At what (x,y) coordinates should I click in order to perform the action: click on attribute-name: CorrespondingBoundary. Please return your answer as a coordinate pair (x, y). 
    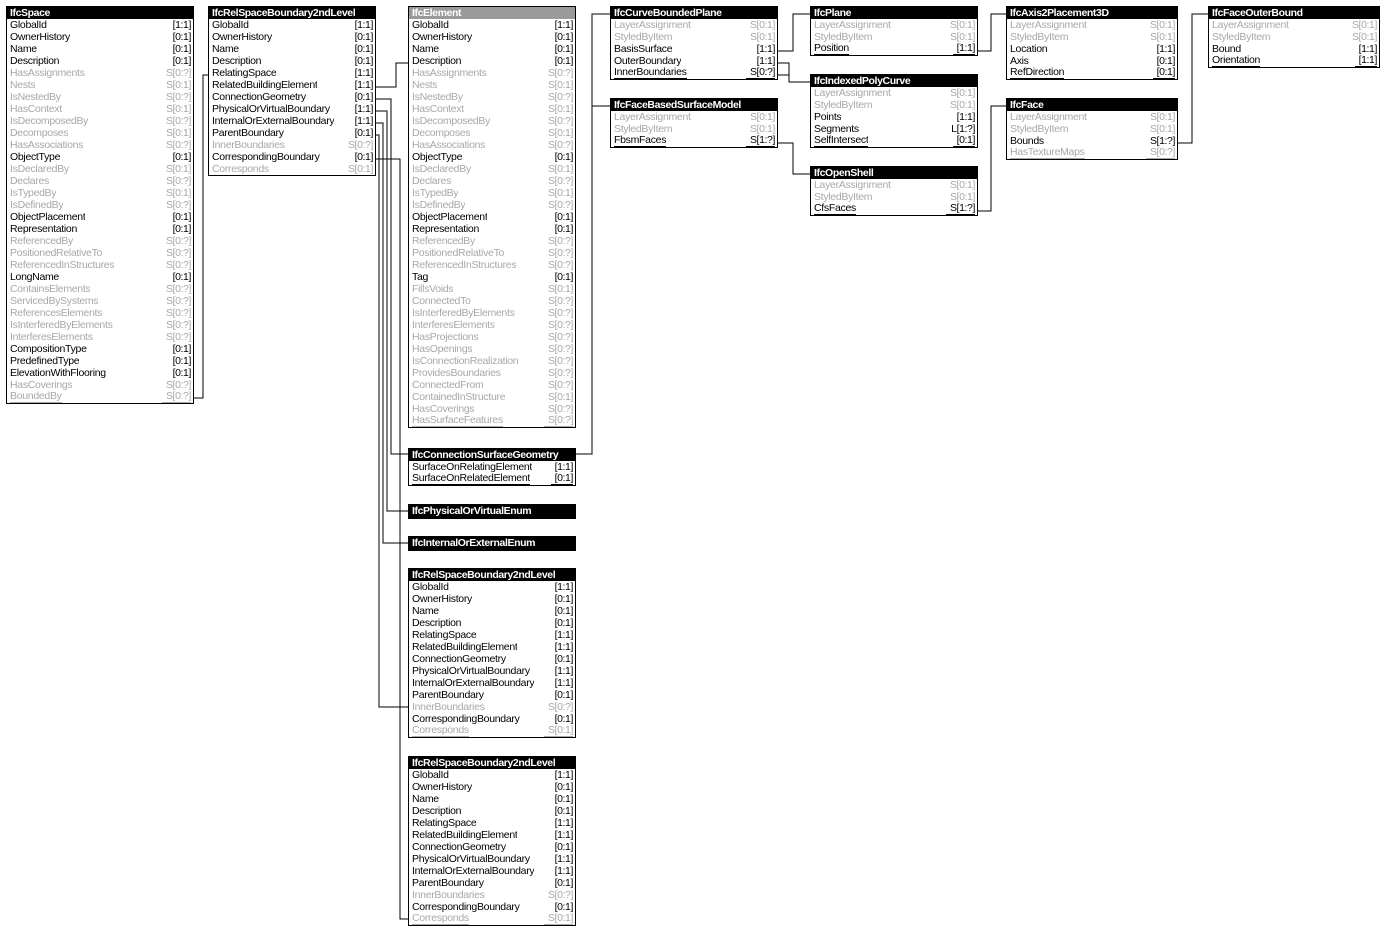
    Looking at the image, I should click on (466, 907).